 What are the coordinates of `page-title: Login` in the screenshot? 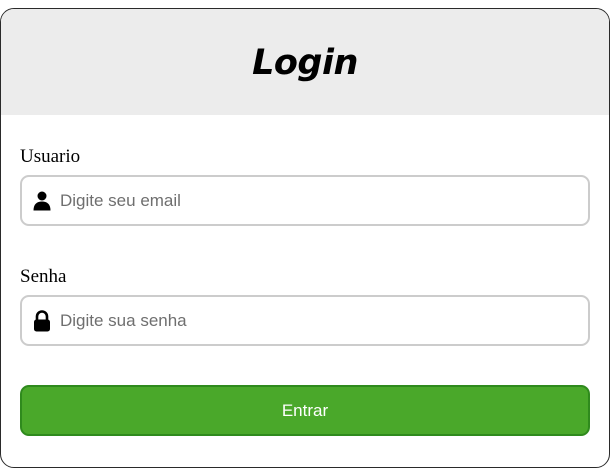 It's located at (305, 63).